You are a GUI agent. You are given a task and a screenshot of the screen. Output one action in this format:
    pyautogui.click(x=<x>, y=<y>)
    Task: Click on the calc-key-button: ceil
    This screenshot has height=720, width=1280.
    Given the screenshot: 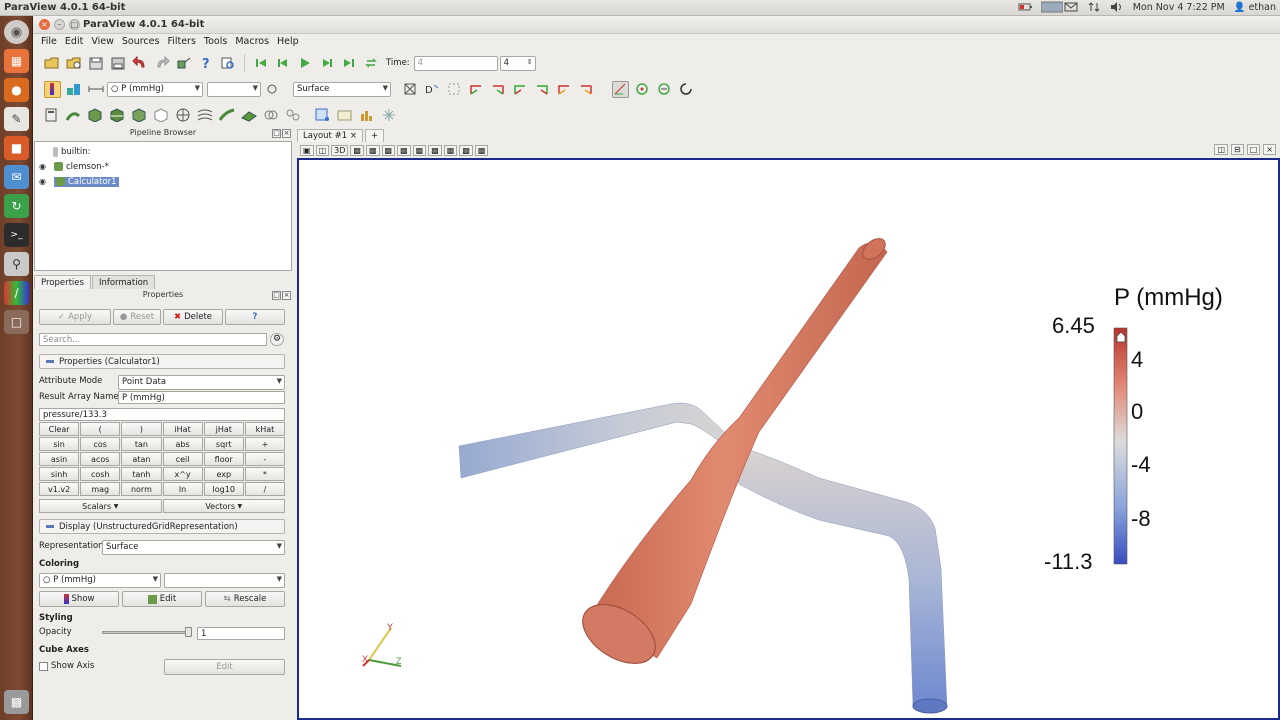 What is the action you would take?
    pyautogui.click(x=182, y=459)
    